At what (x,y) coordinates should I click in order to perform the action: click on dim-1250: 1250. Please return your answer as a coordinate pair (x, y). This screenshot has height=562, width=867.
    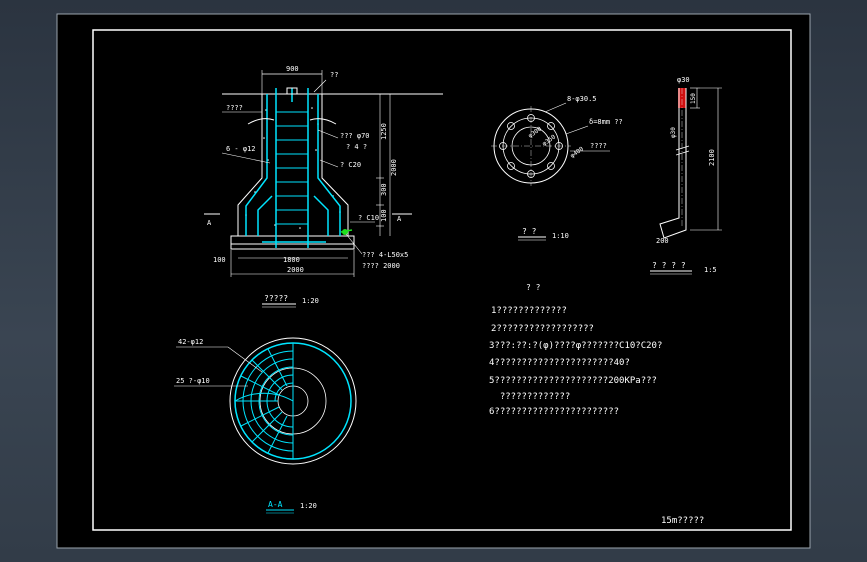
    Looking at the image, I should click on (384, 131).